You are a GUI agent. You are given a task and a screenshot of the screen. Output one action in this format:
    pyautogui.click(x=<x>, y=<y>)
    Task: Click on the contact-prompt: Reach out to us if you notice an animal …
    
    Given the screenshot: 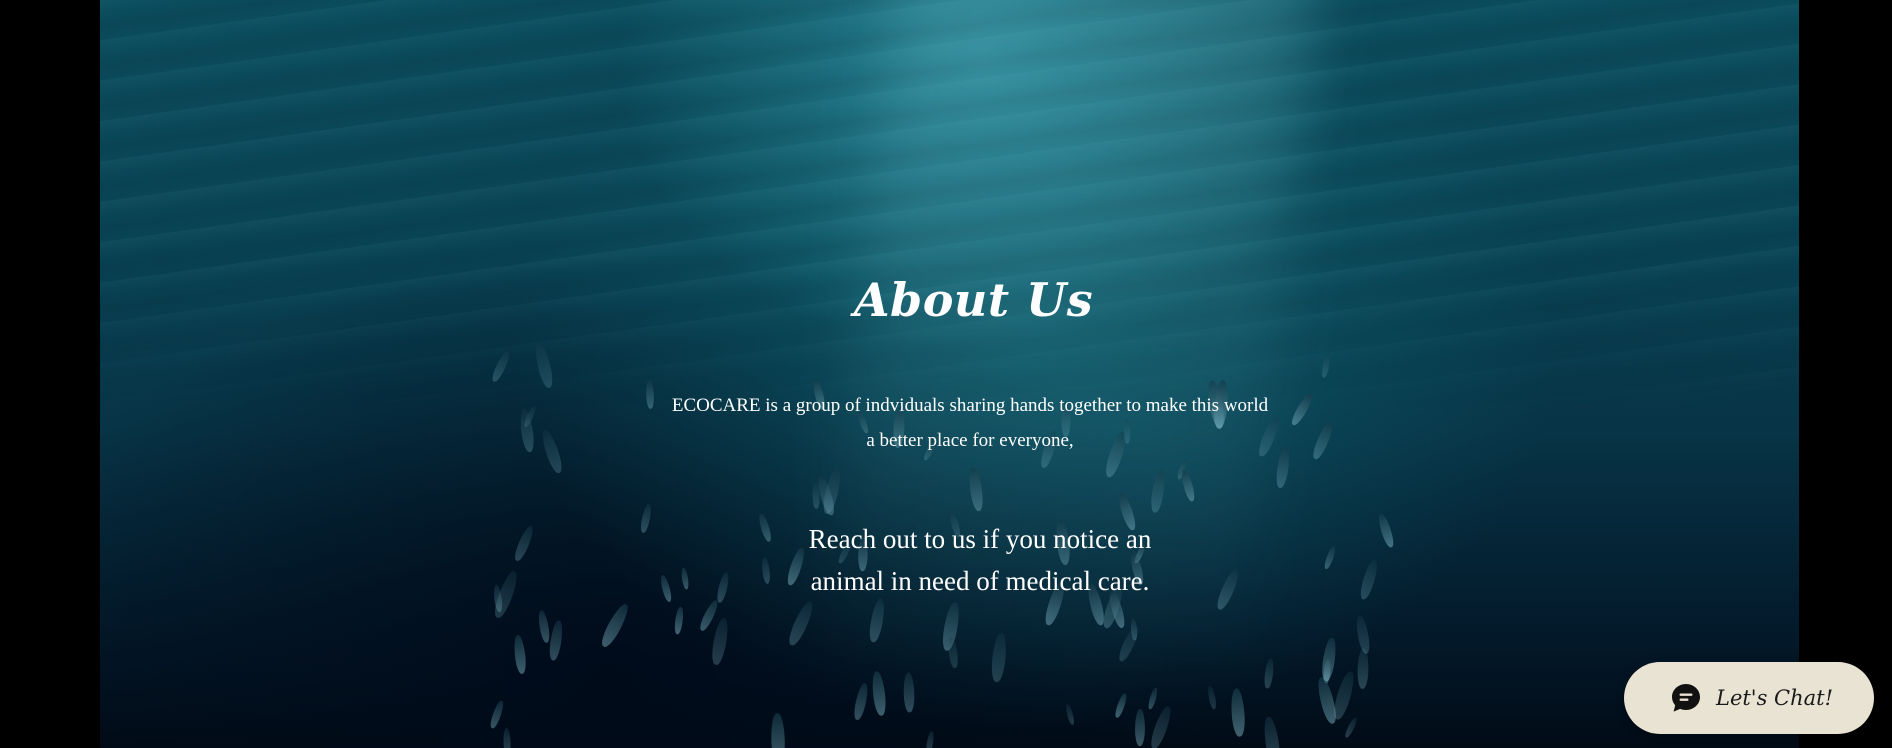 What is the action you would take?
    pyautogui.click(x=980, y=560)
    